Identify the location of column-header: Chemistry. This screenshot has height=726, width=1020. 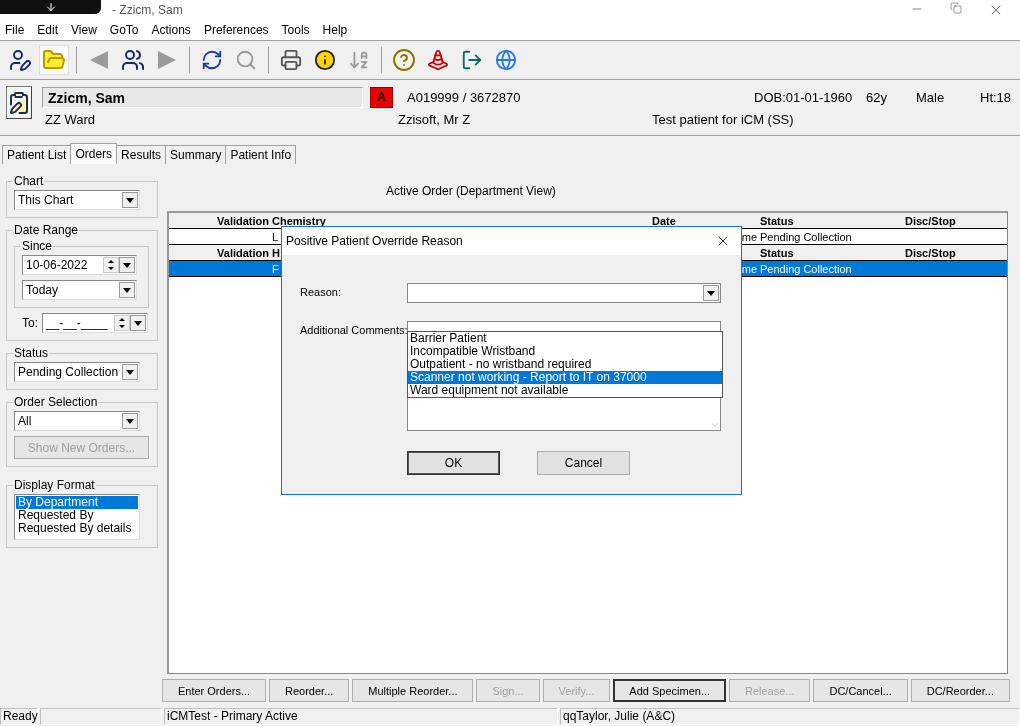
(299, 220).